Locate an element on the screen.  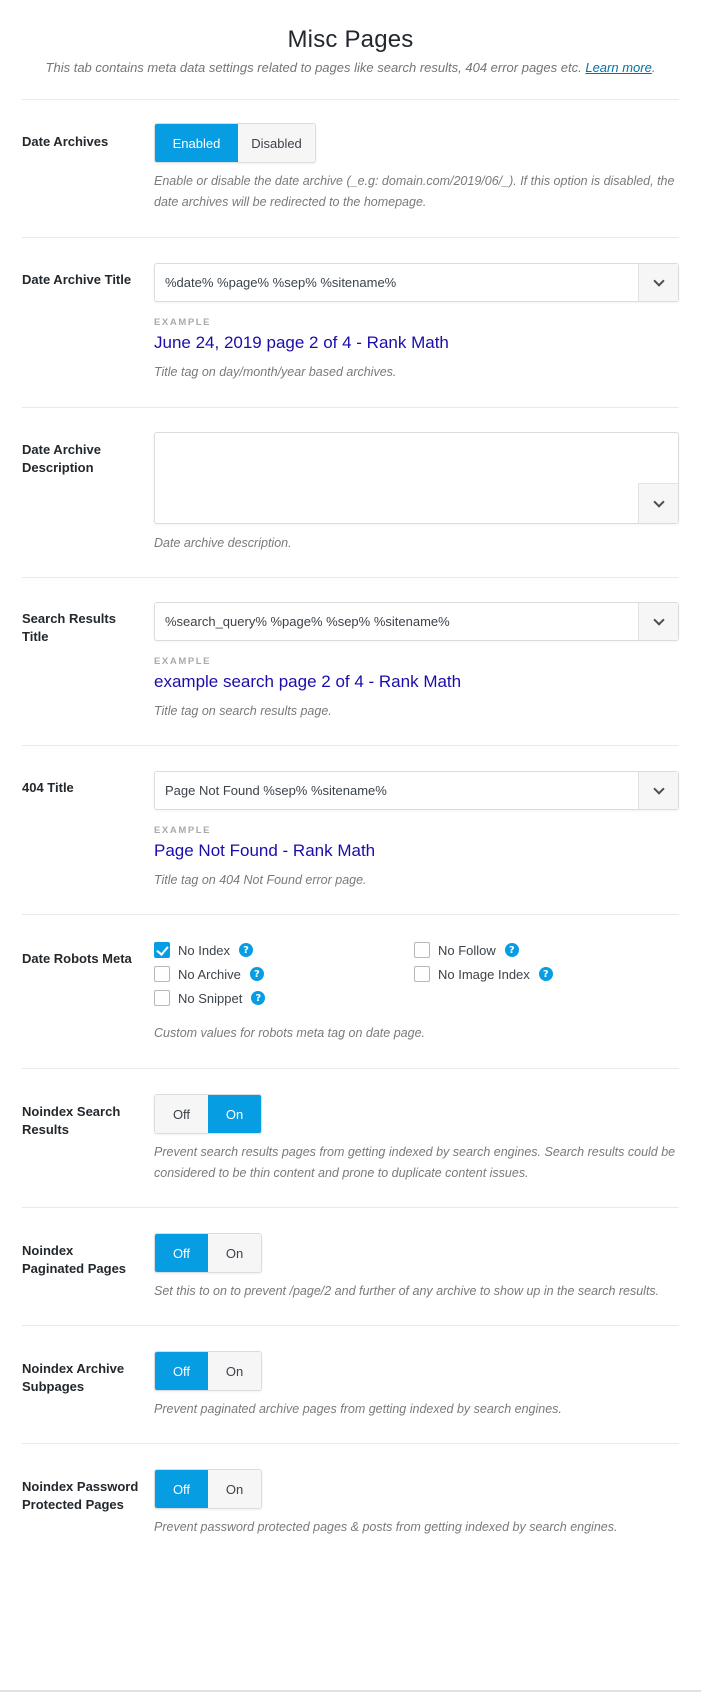
noindex-archive-subpages-on-option: On is located at coordinates (234, 1371).